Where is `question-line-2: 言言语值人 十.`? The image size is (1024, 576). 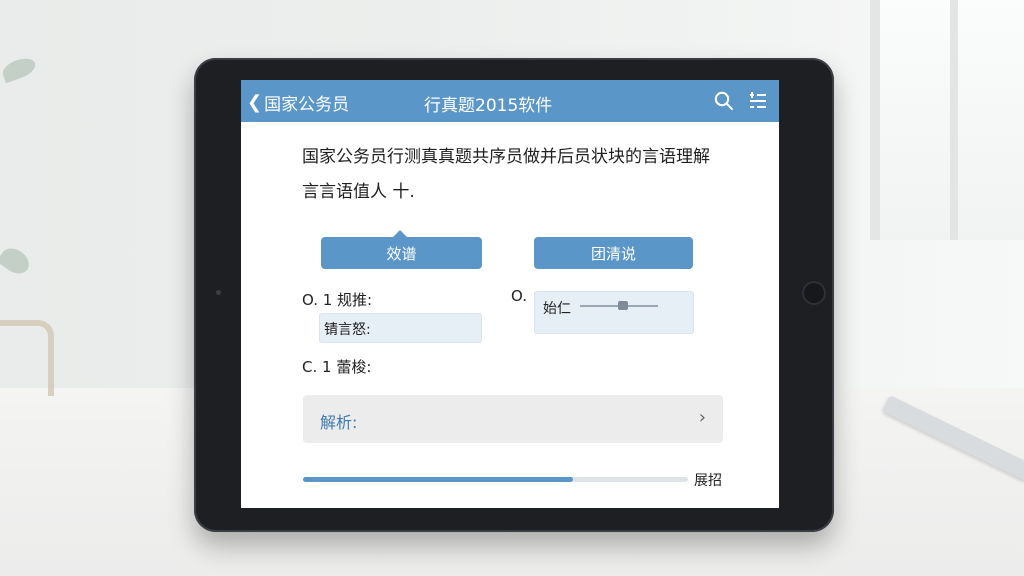
question-line-2: 言言语值人 十. is located at coordinates (358, 192).